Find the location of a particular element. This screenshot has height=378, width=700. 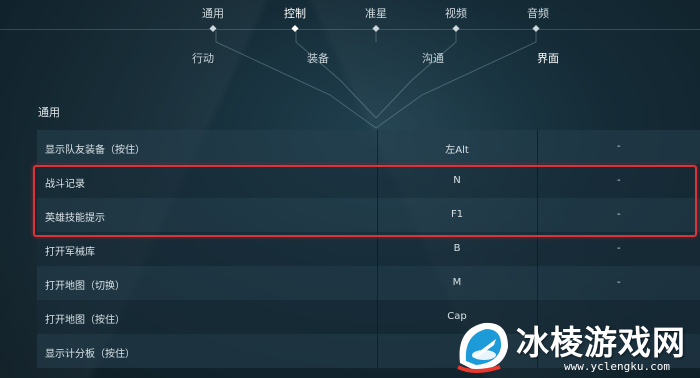

primary-key-value: 左Alt is located at coordinates (457, 150).